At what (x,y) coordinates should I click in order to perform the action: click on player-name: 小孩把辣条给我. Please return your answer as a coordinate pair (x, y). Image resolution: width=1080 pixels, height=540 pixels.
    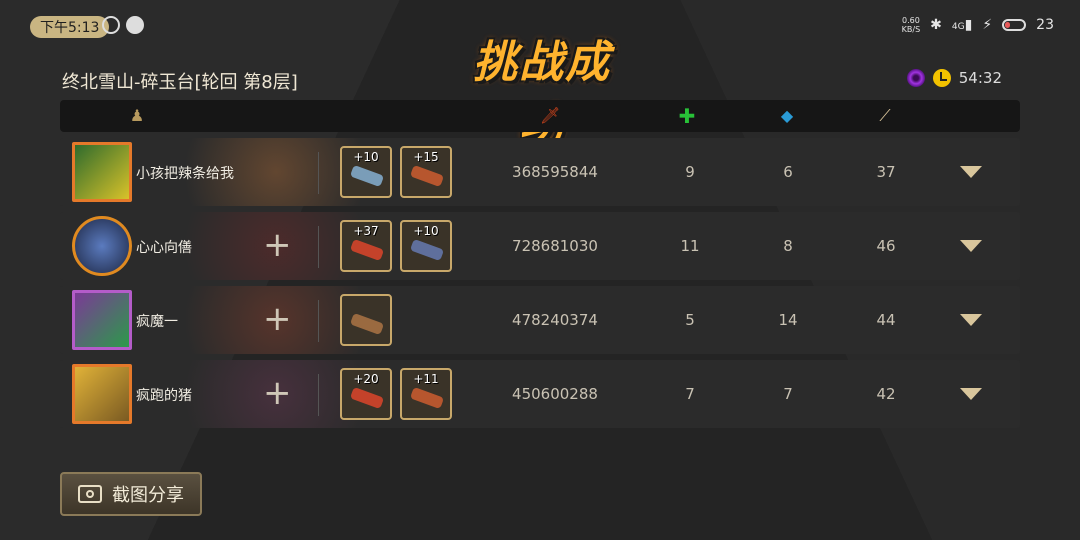
    Looking at the image, I should click on (185, 174).